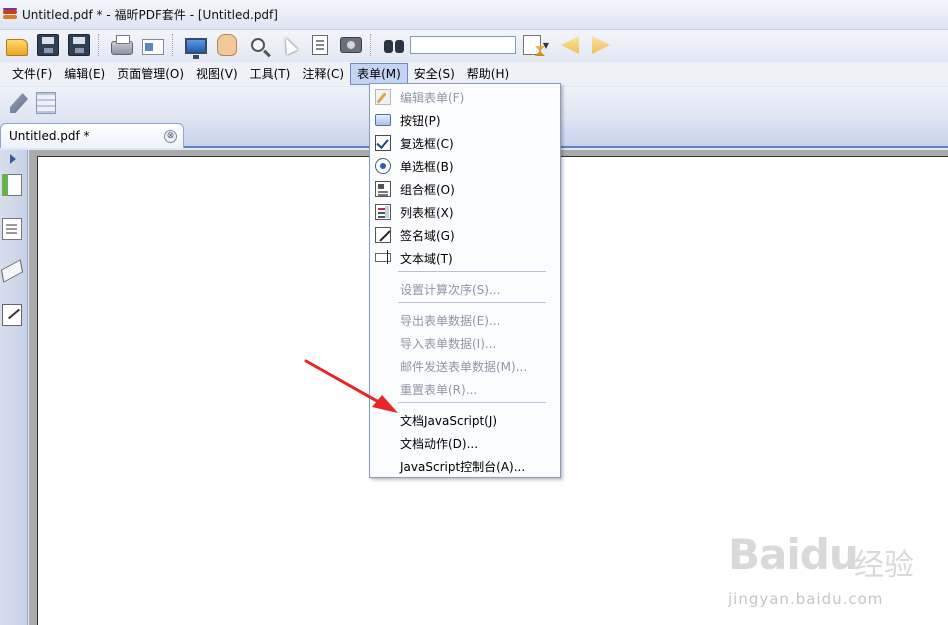 This screenshot has width=948, height=625. I want to click on watermark-title: 经验, so click(884, 565).